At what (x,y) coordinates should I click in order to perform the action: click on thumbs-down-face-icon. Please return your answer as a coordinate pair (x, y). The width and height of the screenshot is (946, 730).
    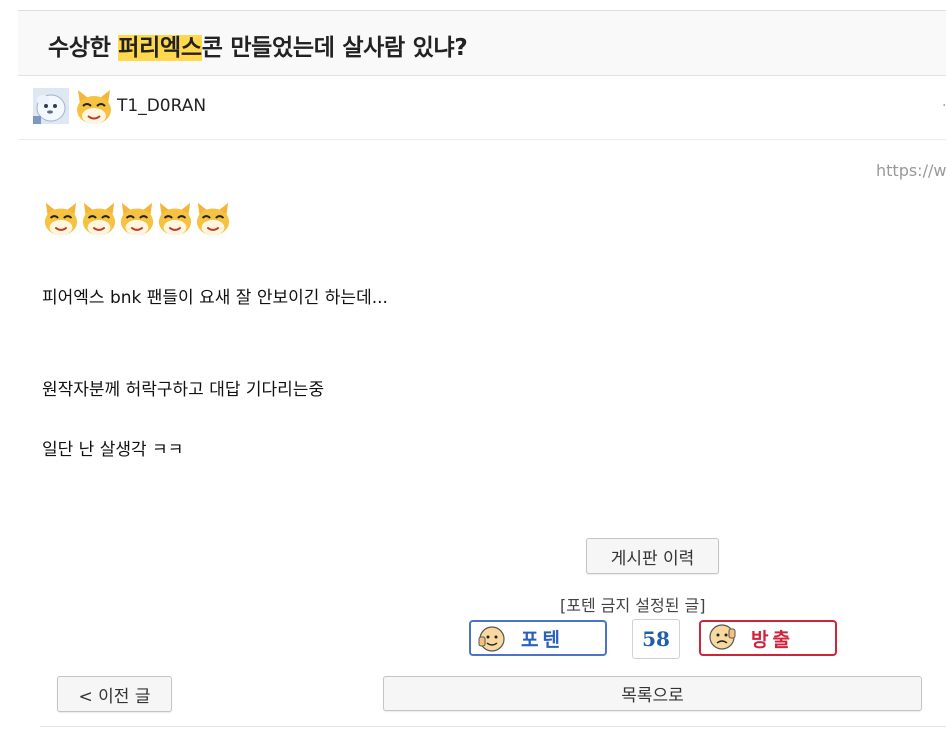
    Looking at the image, I should click on (722, 637).